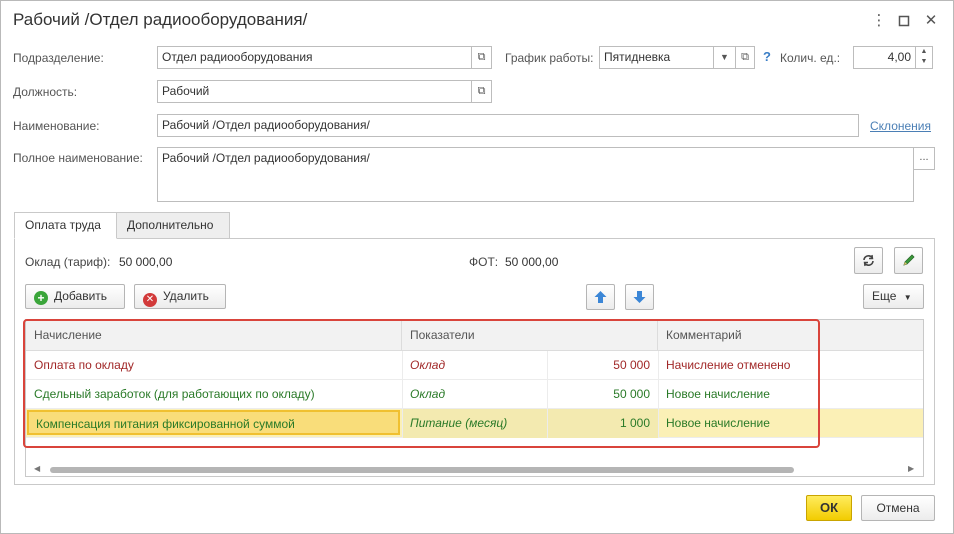 Image resolution: width=954 pixels, height=534 pixels. What do you see at coordinates (767, 56) in the screenshot?
I see `help-icon: ?` at bounding box center [767, 56].